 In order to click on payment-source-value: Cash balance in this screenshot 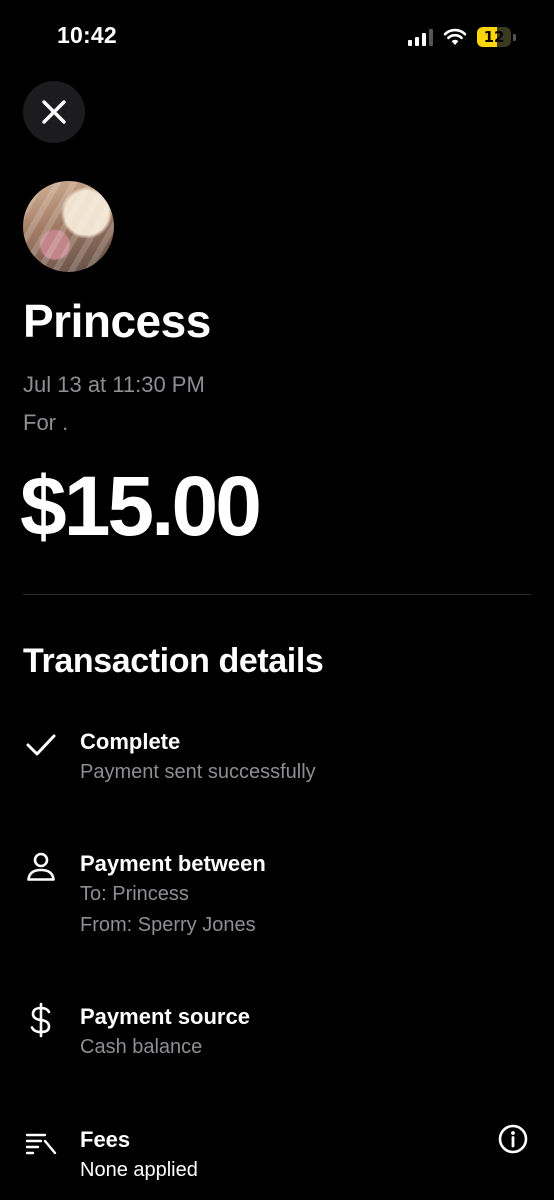, I will do `click(141, 1047)`.